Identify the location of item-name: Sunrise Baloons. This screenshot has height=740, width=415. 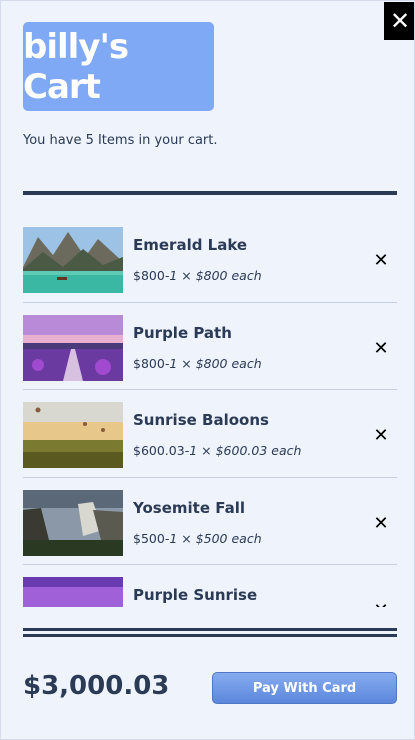
(201, 420).